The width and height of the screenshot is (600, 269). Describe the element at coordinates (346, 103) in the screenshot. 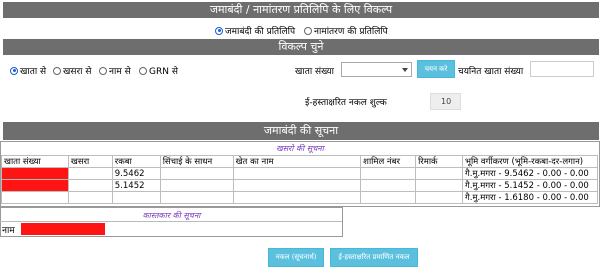

I see `esign-fee-label: ई-हस्ताक्षरित नकल शुल्क` at that location.